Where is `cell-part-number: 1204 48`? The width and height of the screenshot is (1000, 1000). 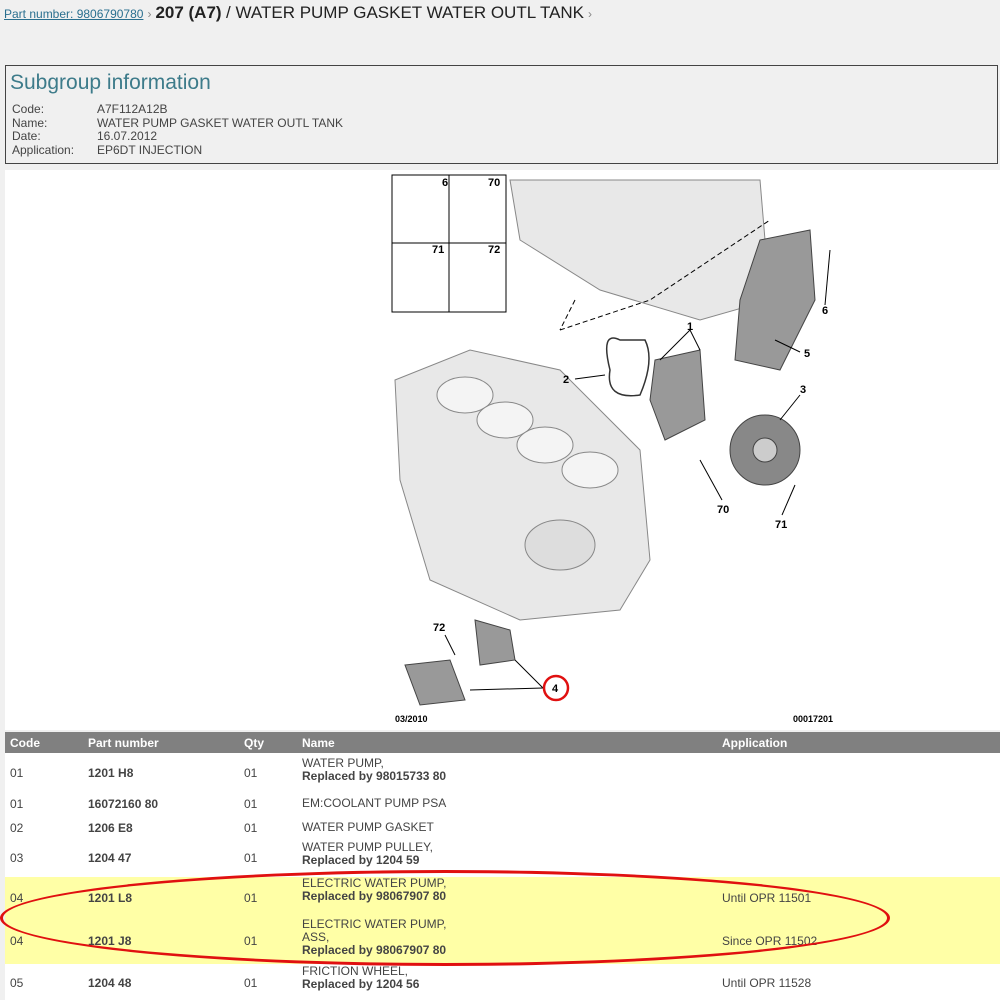
cell-part-number: 1204 48 is located at coordinates (110, 982).